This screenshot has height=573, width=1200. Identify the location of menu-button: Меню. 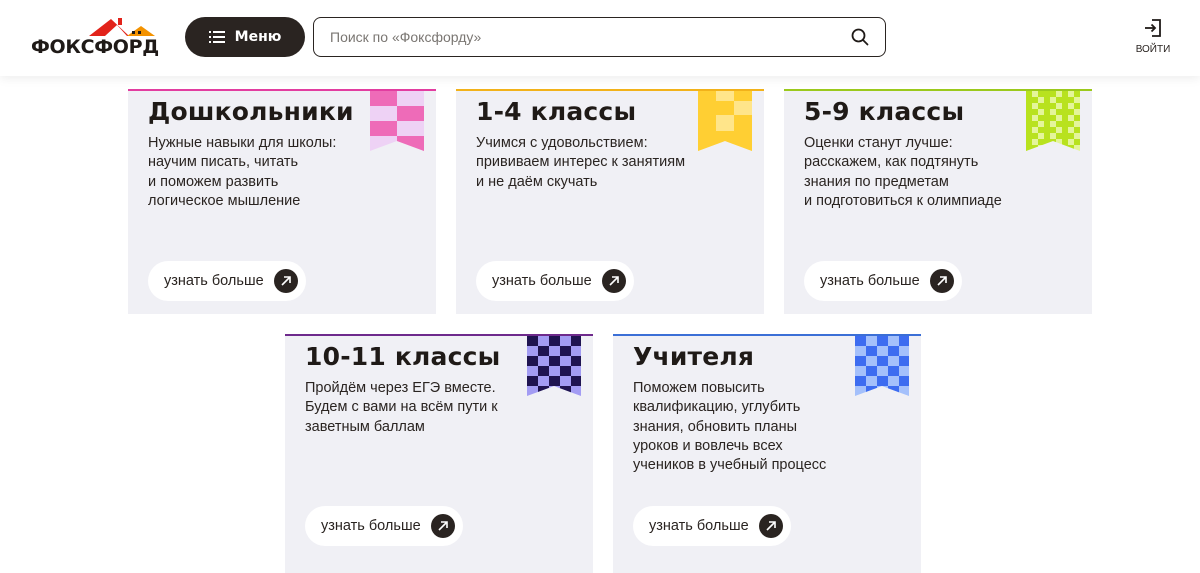
(245, 37).